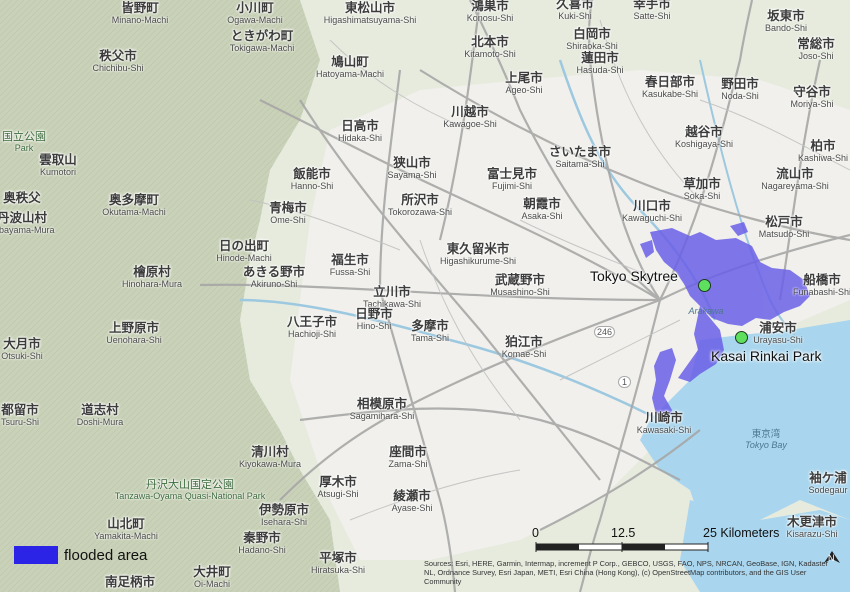  What do you see at coordinates (652, 211) in the screenshot?
I see `place-label: 川口市 Kawaguchi-Shi` at bounding box center [652, 211].